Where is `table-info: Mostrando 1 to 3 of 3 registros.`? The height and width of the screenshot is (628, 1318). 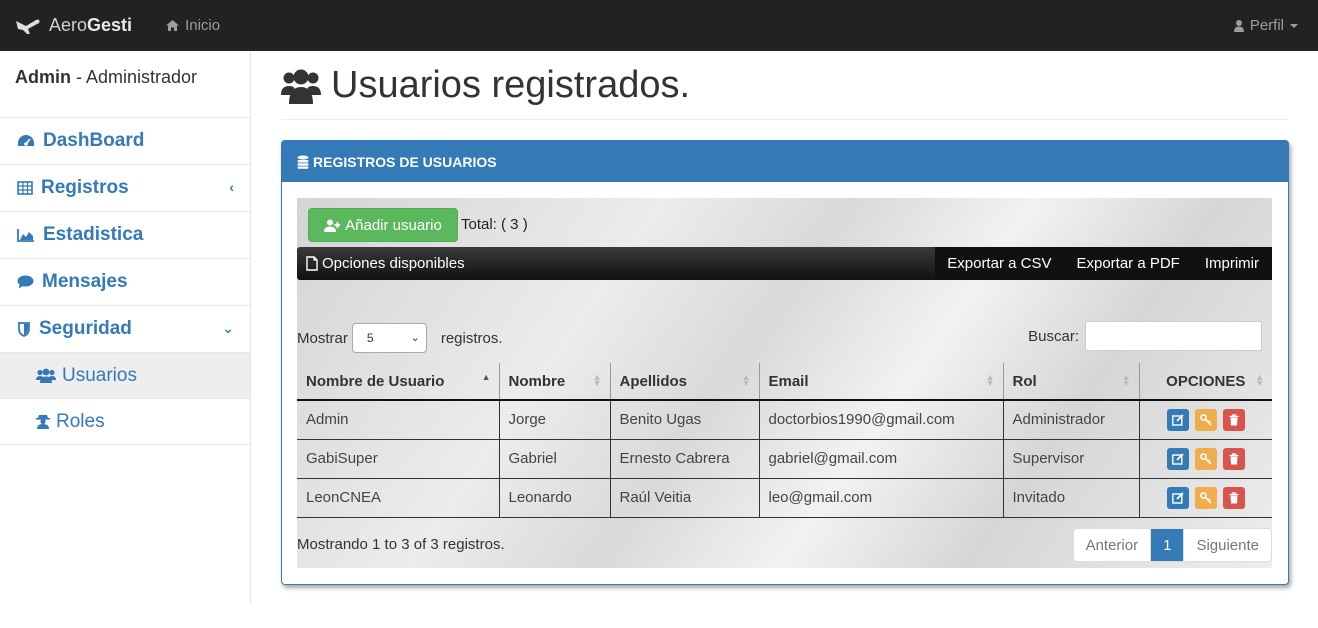 table-info: Mostrando 1 to 3 of 3 registros. is located at coordinates (401, 544).